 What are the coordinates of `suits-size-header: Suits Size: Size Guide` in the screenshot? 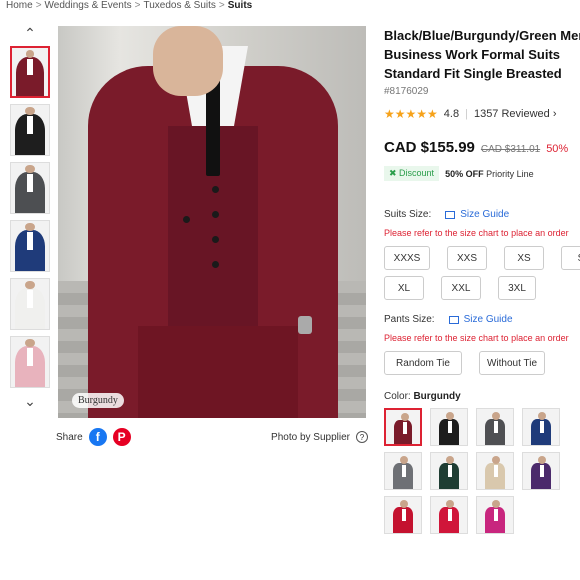 It's located at (482, 214).